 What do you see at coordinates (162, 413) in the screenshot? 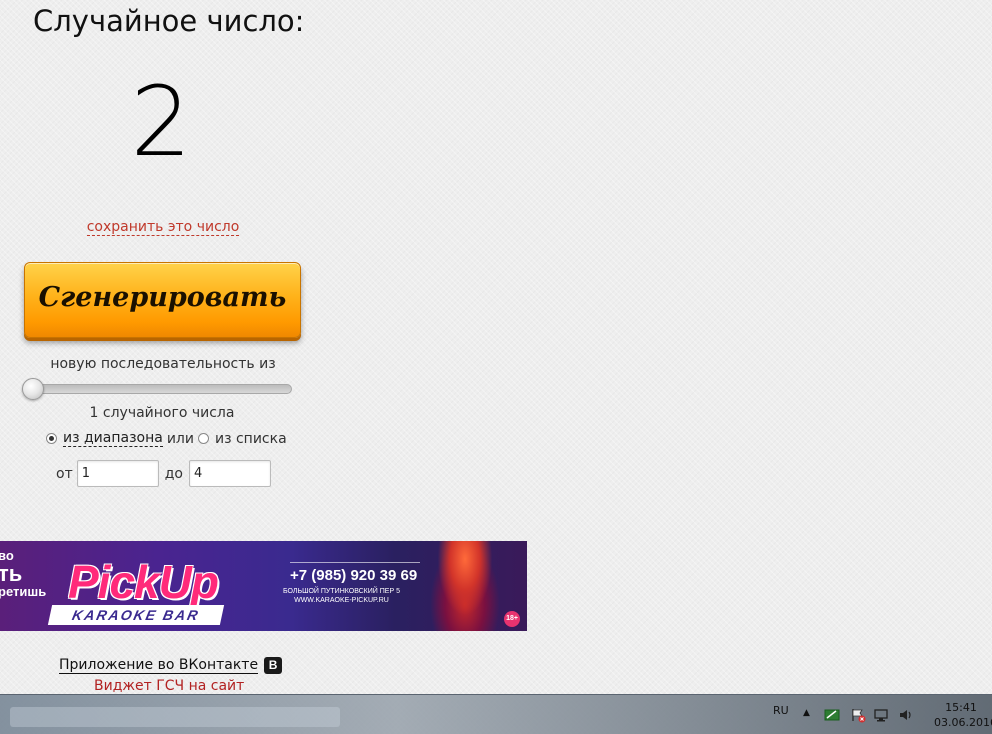
I see `count-label: 1 случайного числа` at bounding box center [162, 413].